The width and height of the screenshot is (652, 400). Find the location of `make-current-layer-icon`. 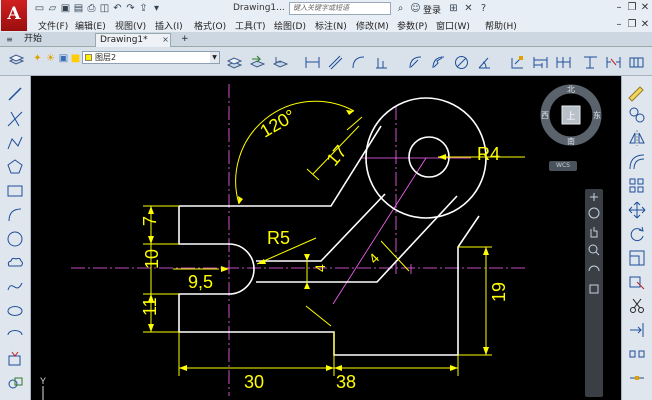

make-current-layer-icon is located at coordinates (234, 62).